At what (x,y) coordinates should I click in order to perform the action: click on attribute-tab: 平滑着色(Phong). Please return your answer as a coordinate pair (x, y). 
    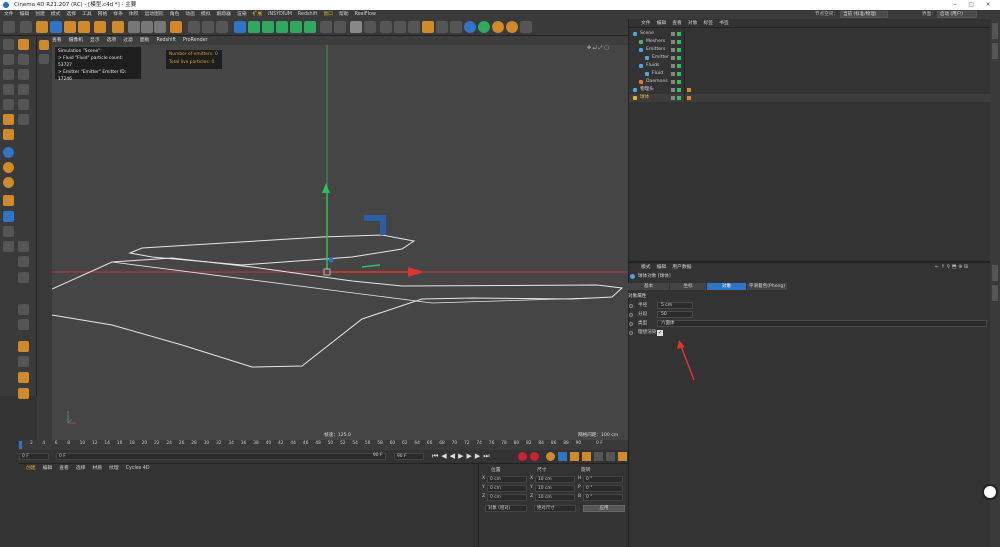
    Looking at the image, I should click on (767, 286).